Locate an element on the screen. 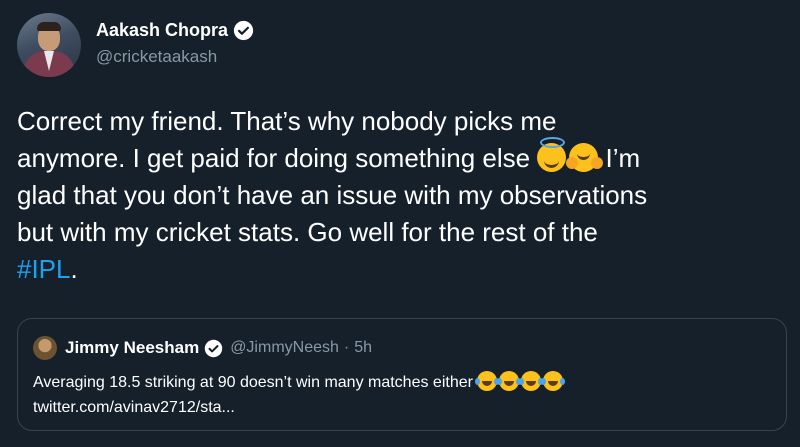 This screenshot has width=800, height=447. quoted-author-handle: @JimmyNeesh is located at coordinates (284, 348).